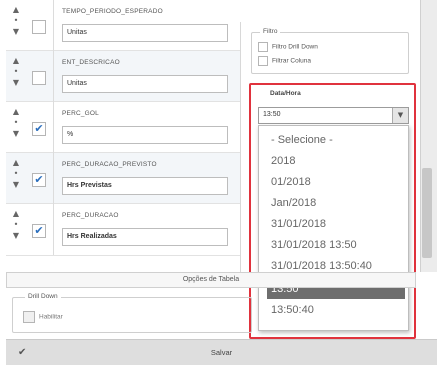 The height and width of the screenshot is (365, 437). Describe the element at coordinates (112, 11) in the screenshot. I see `field-name: TEMPO_PERIODO_ESPERADO` at that location.